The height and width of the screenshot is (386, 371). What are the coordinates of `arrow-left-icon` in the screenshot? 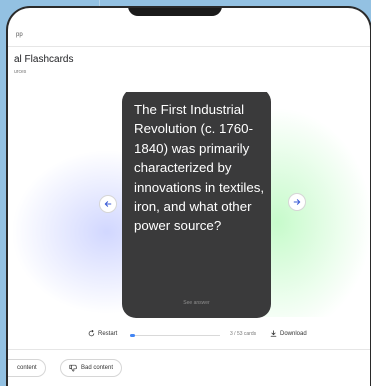 It's located at (108, 204).